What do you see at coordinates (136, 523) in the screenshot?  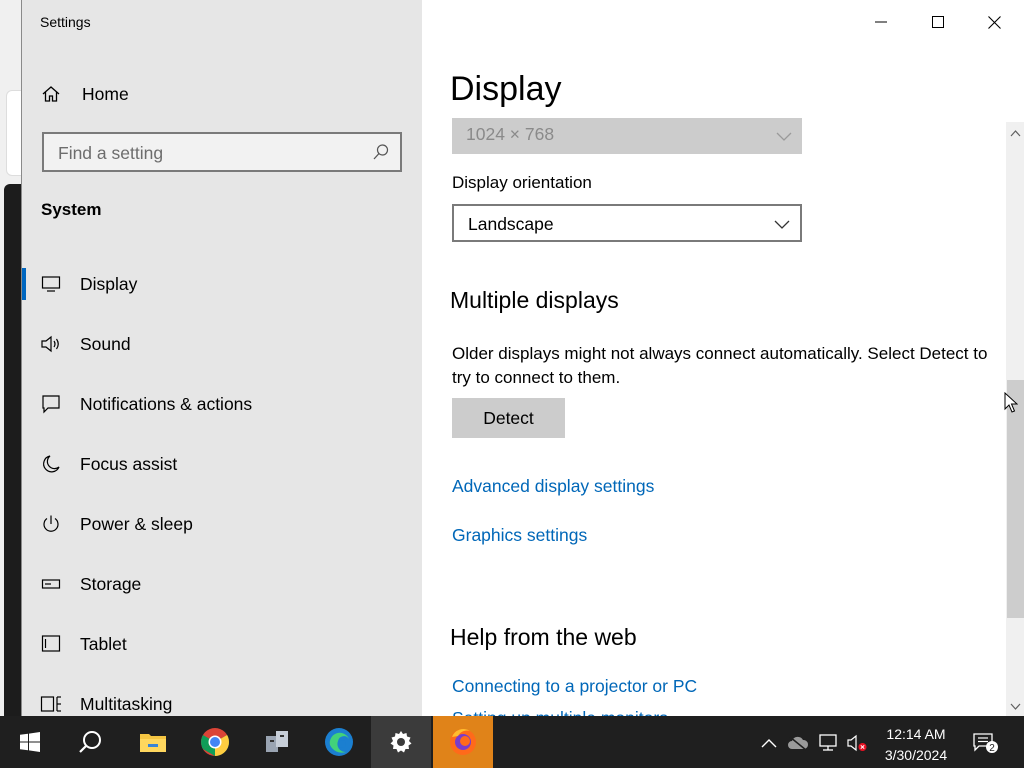 I see `sidebar-item-label: Power & sleep` at bounding box center [136, 523].